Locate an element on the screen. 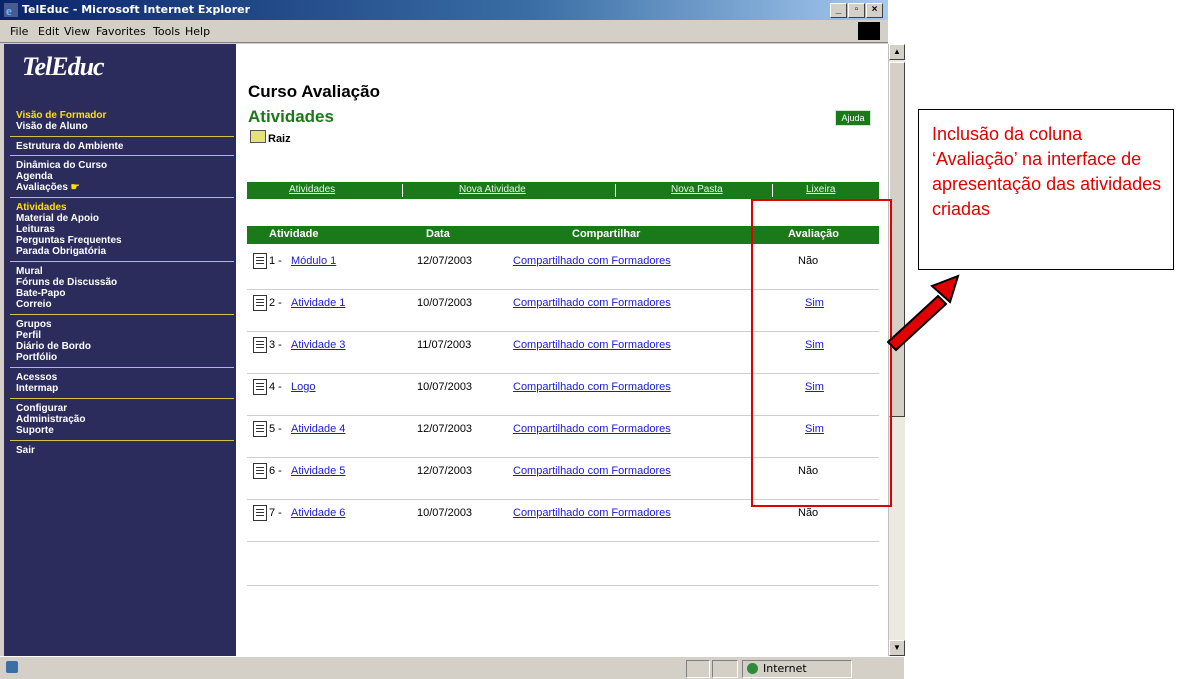 The width and height of the screenshot is (1178, 679). nav-perfil: Perfil is located at coordinates (123, 335).